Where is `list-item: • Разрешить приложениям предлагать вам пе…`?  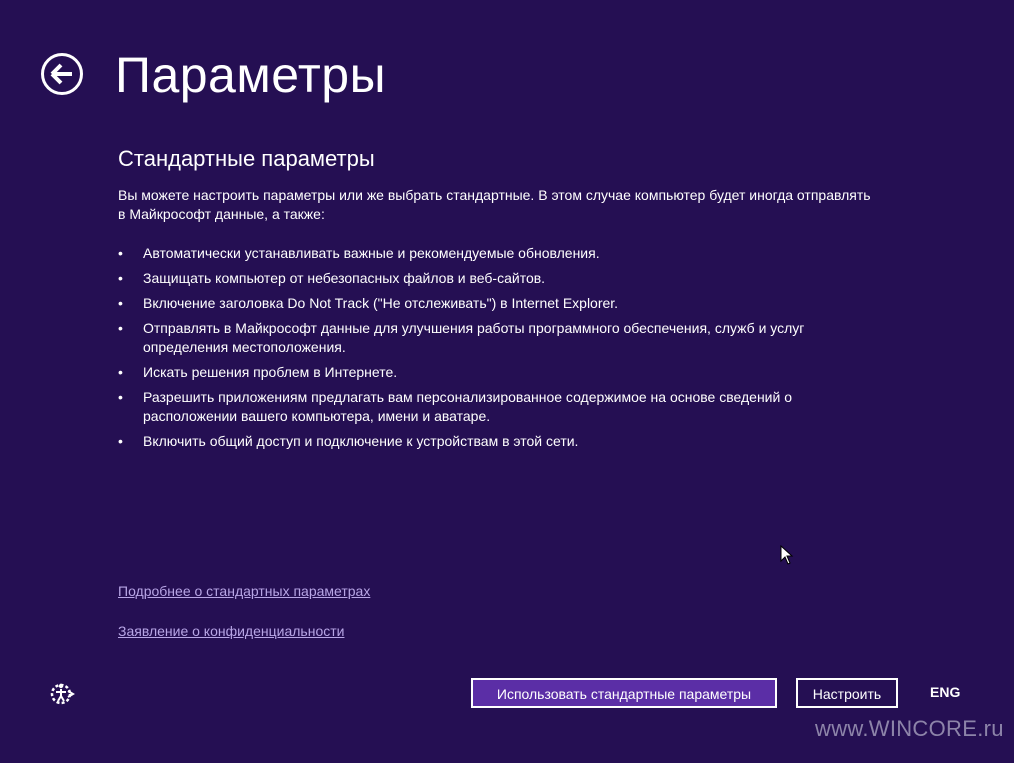
list-item: • Разрешить приложениям предлагать вам пе… is located at coordinates (498, 407).